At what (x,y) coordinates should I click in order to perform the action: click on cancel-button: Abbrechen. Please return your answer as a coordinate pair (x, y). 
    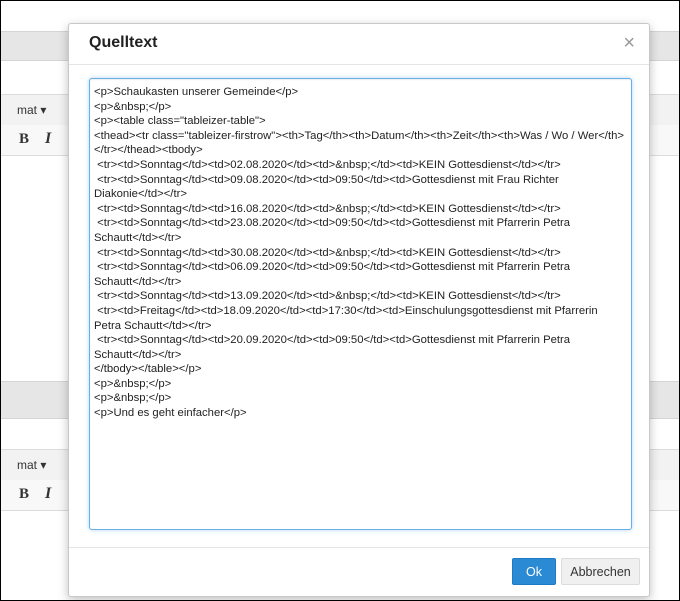
    Looking at the image, I should click on (600, 571).